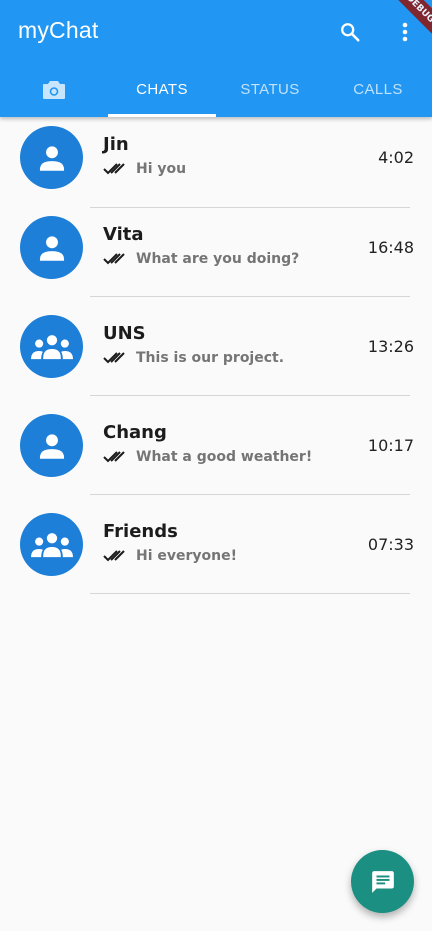  I want to click on chat-time: 10:17, so click(390, 445).